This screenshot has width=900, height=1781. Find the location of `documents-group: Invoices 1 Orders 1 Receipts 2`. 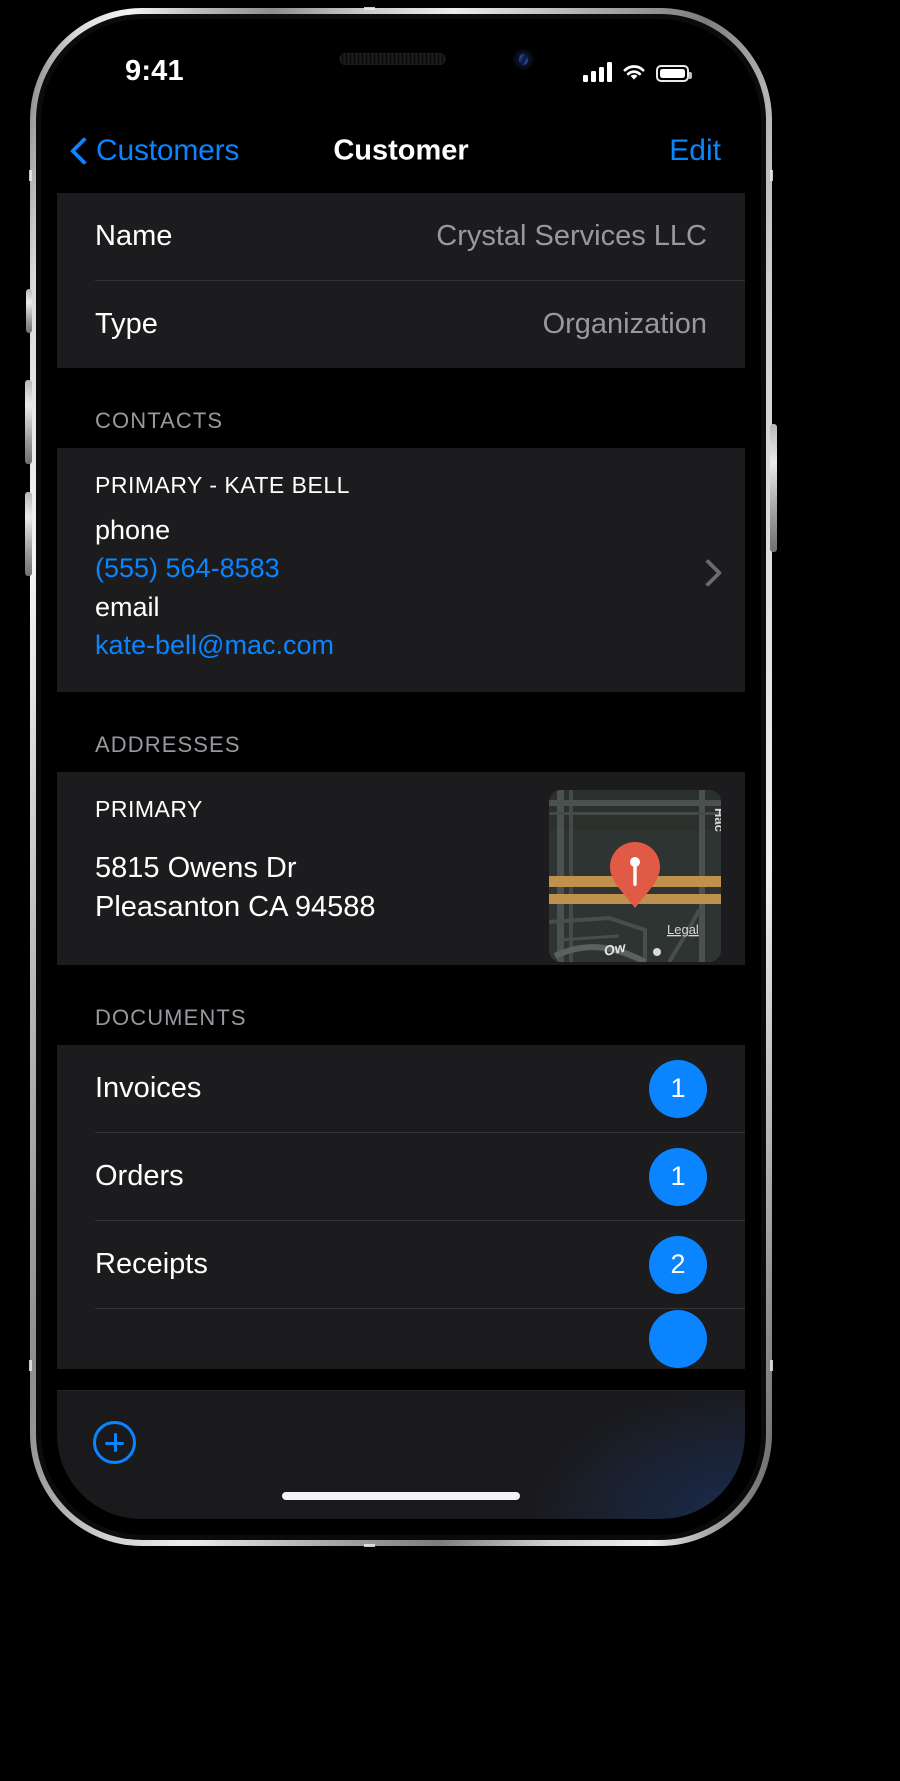

documents-group: Invoices 1 Orders 1 Receipts 2 is located at coordinates (401, 1207).